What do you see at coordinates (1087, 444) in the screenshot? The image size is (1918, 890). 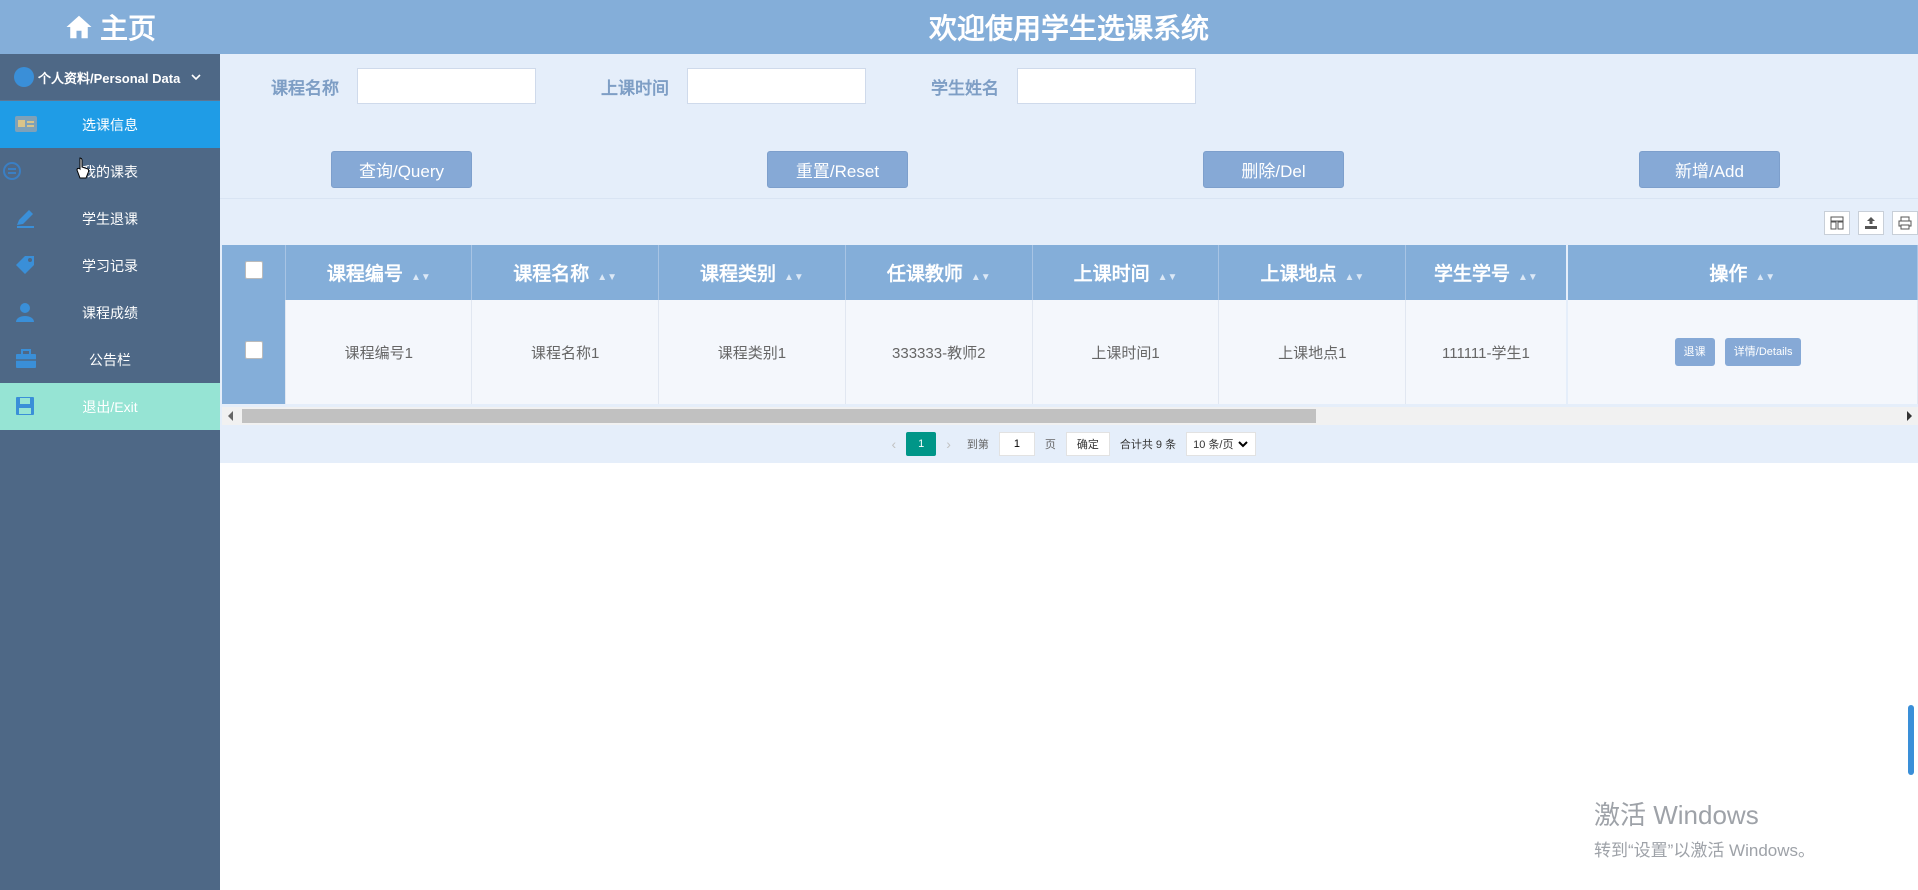 I see `confirm-button: 确定` at bounding box center [1087, 444].